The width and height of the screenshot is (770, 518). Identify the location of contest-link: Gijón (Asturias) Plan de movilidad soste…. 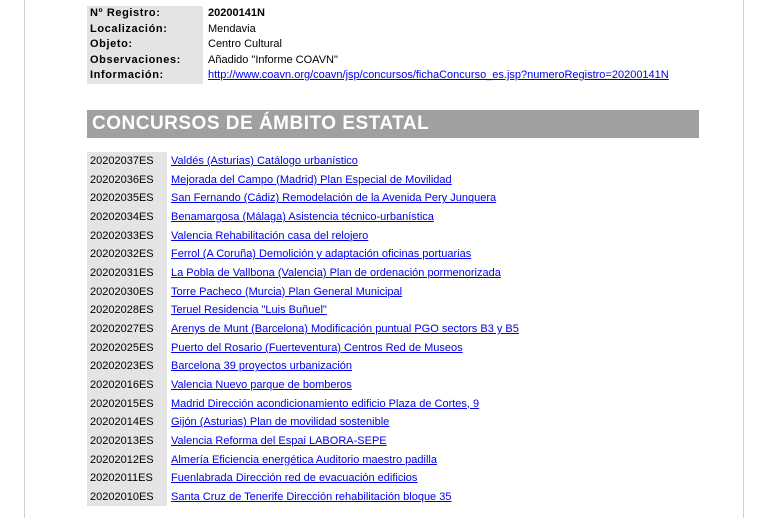
(280, 422).